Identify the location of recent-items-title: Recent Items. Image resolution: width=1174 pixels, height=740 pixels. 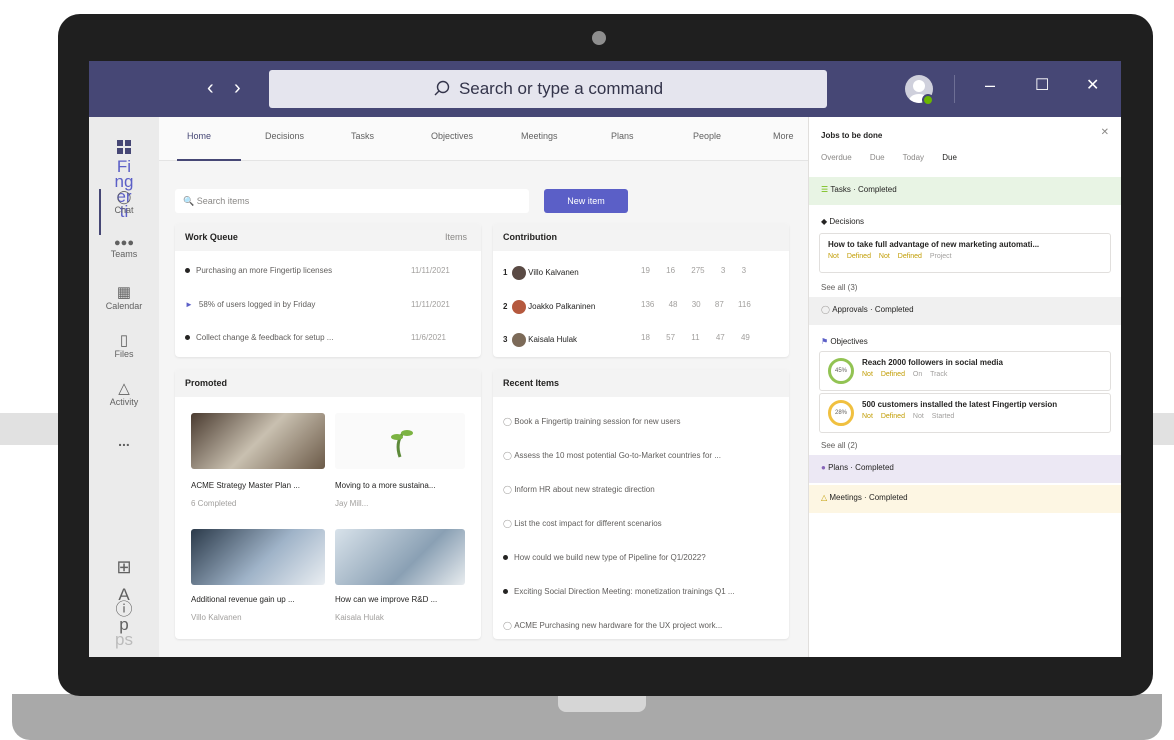
(641, 383).